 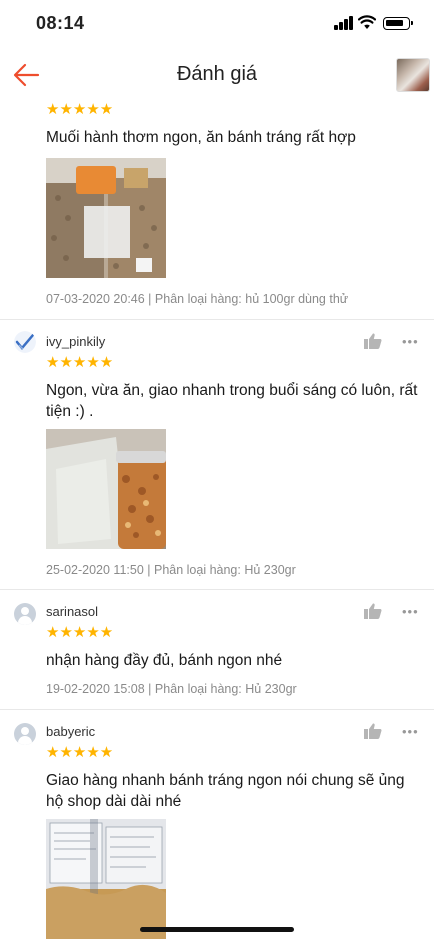 I want to click on status-bar: 08:14, so click(x=217, y=23).